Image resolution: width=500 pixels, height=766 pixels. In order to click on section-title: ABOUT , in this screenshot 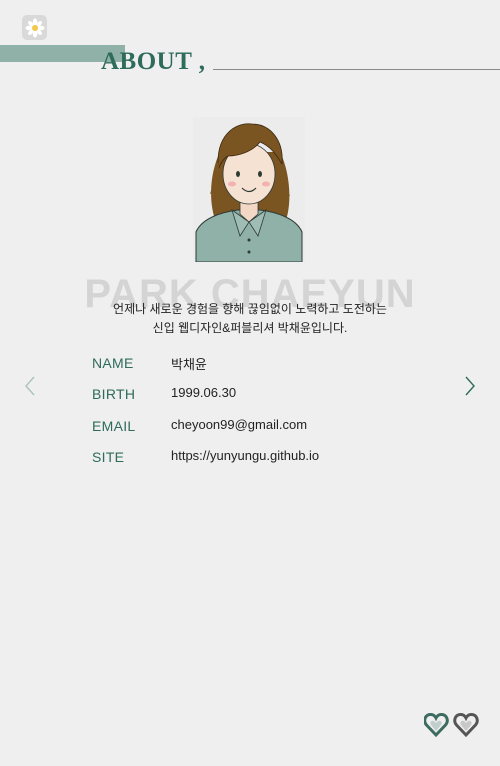, I will do `click(153, 61)`.